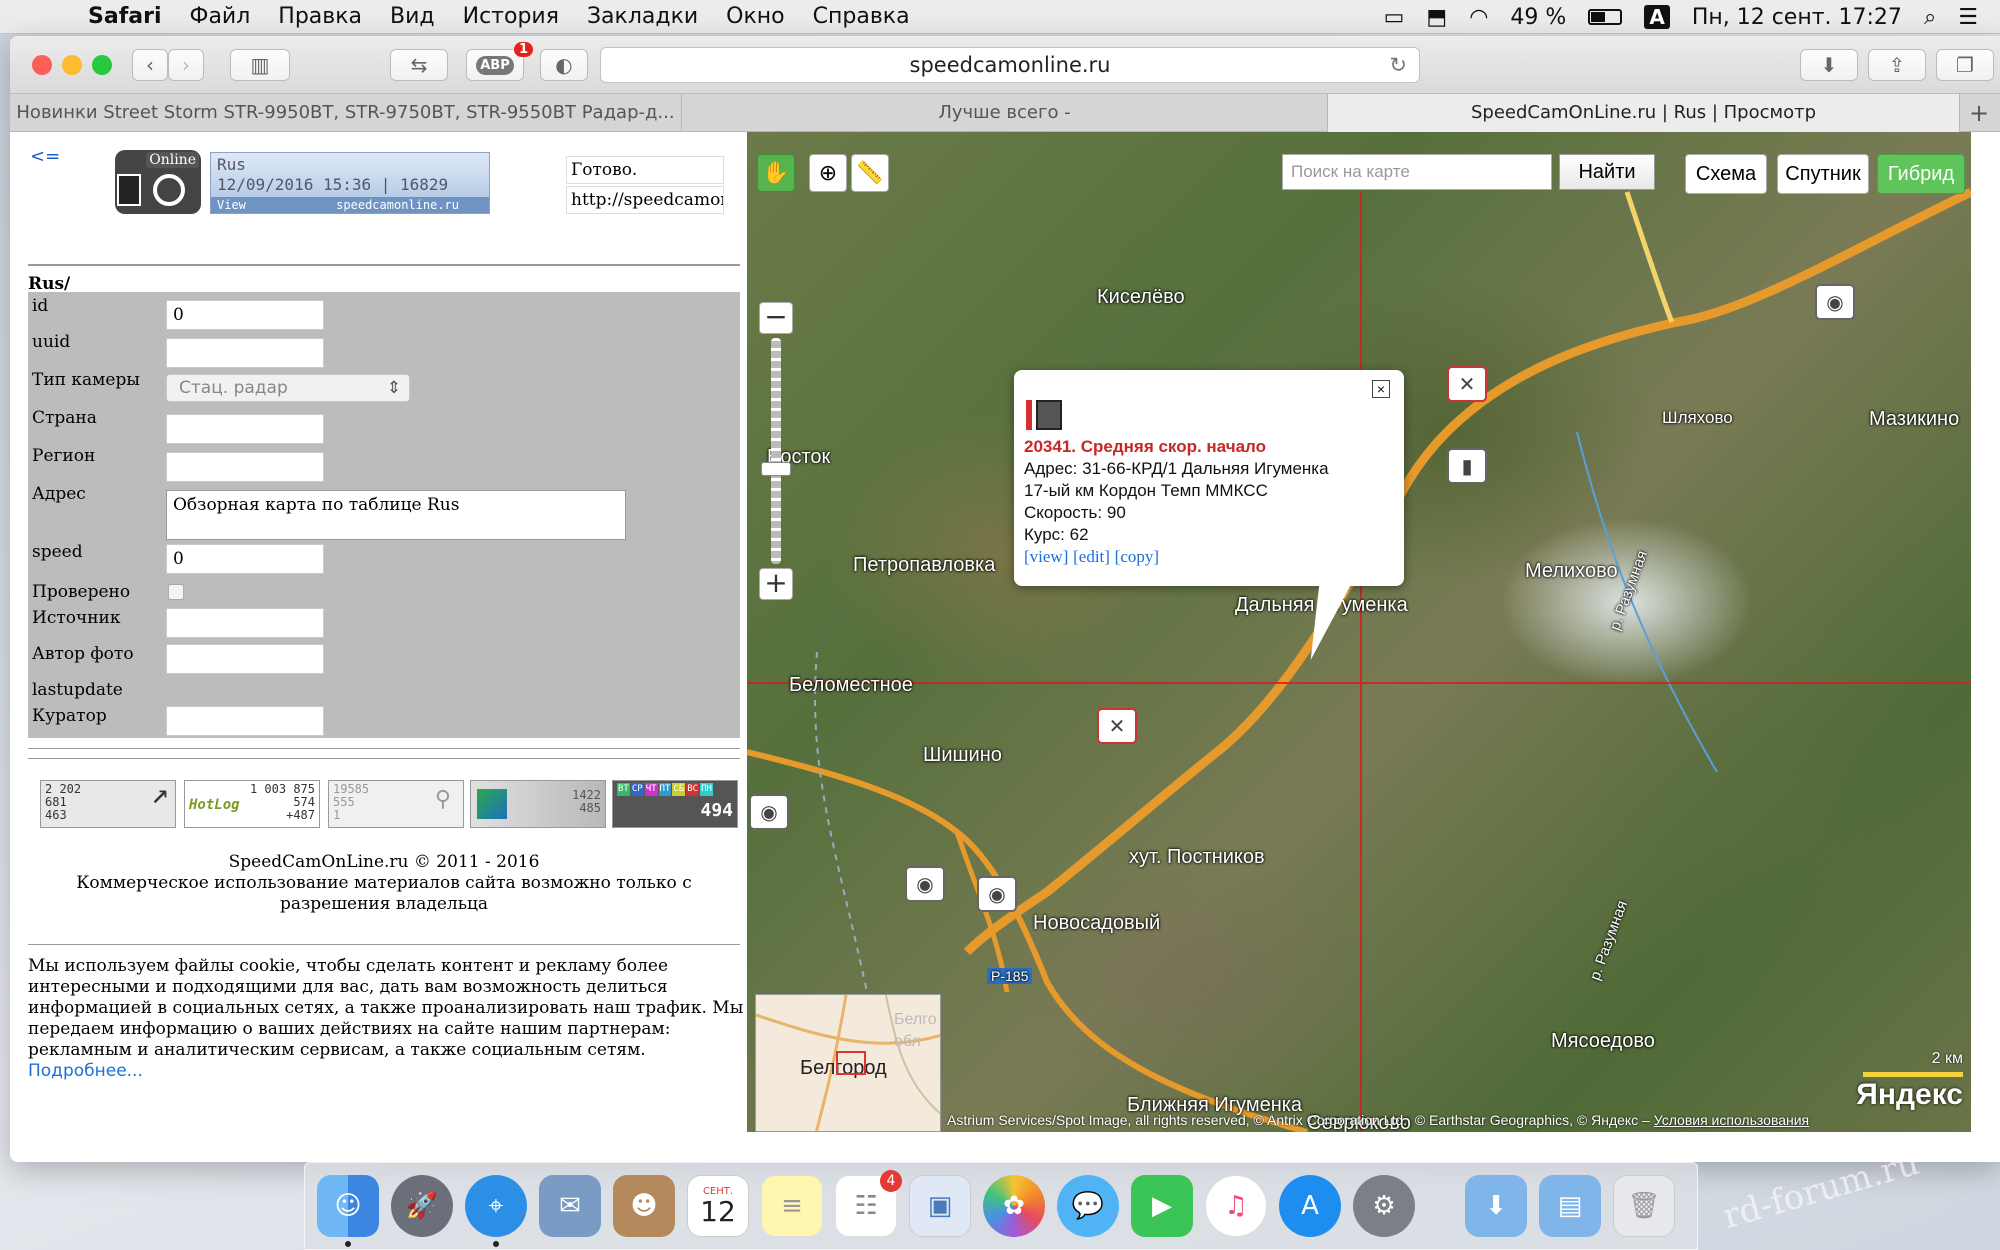 The image size is (2000, 1250). What do you see at coordinates (776, 584) in the screenshot?
I see `zoom-in-button: +` at bounding box center [776, 584].